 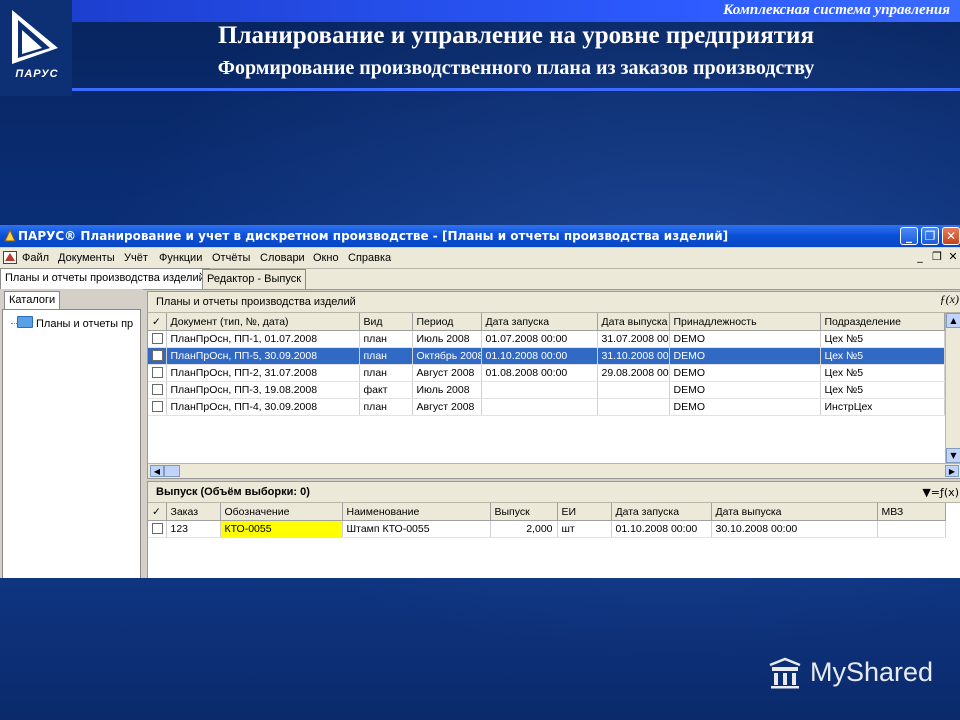 I want to click on logo-text: ПАРУС, so click(x=37, y=74).